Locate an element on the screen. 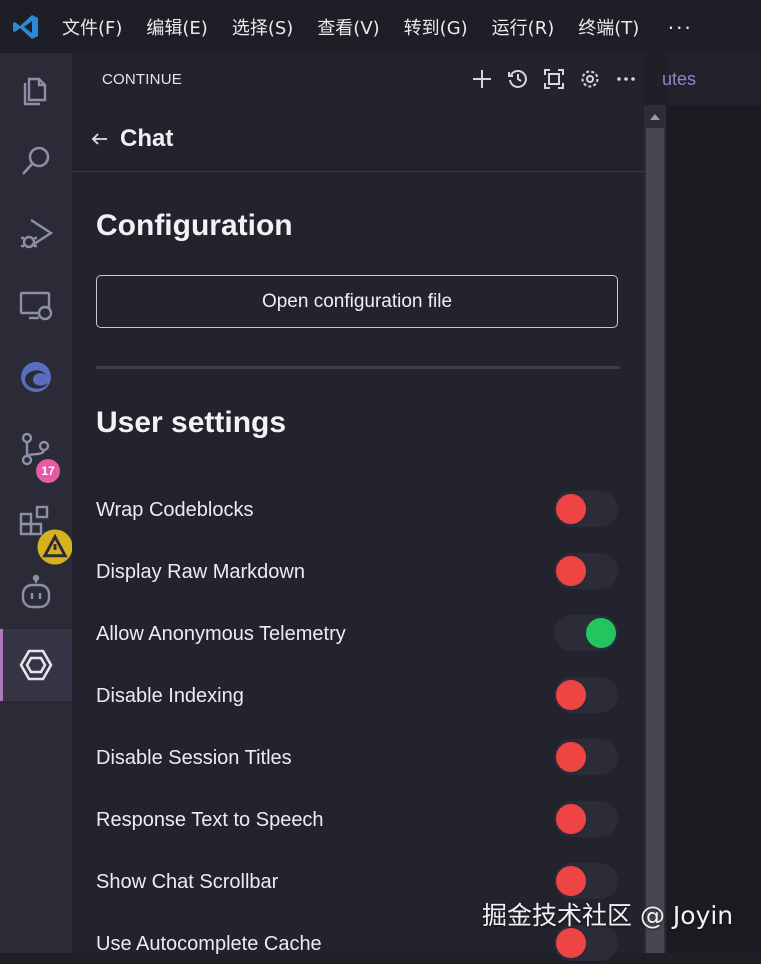 This screenshot has width=761, height=964. setting-label: Display Raw Markdown is located at coordinates (200, 571).